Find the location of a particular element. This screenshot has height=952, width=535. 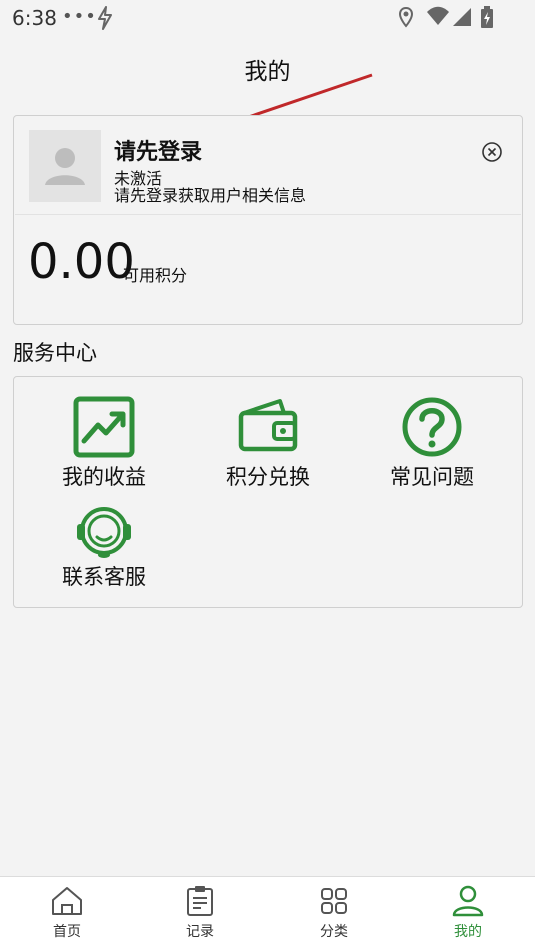

service-faq-button: 常见问题 is located at coordinates (432, 443).